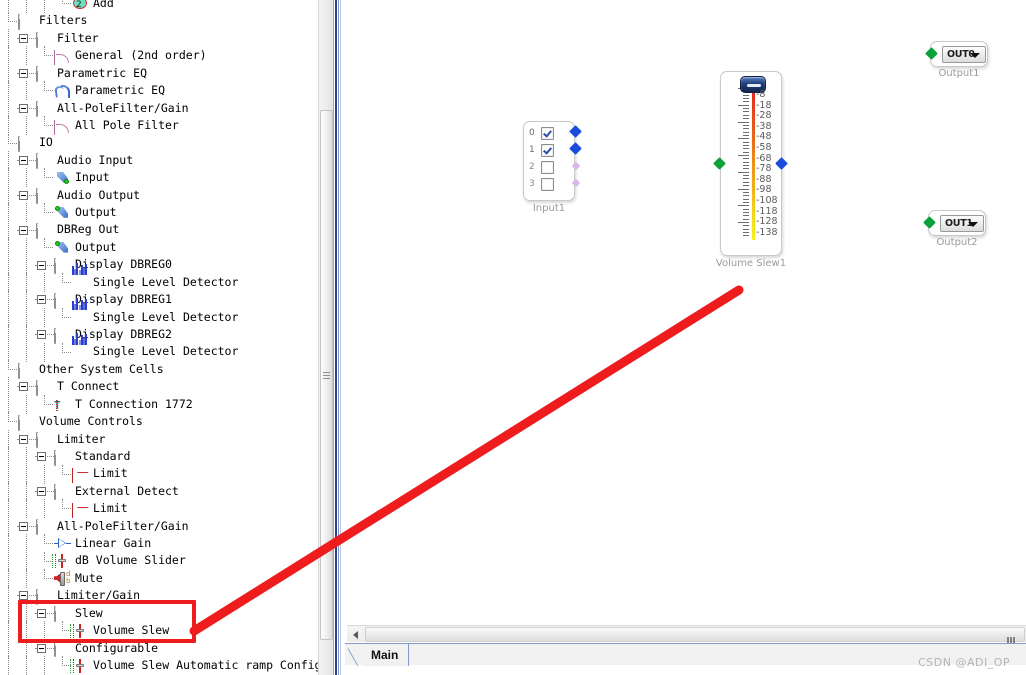 This screenshot has height=675, width=1026. I want to click on node-output1: OUT0, so click(959, 54).